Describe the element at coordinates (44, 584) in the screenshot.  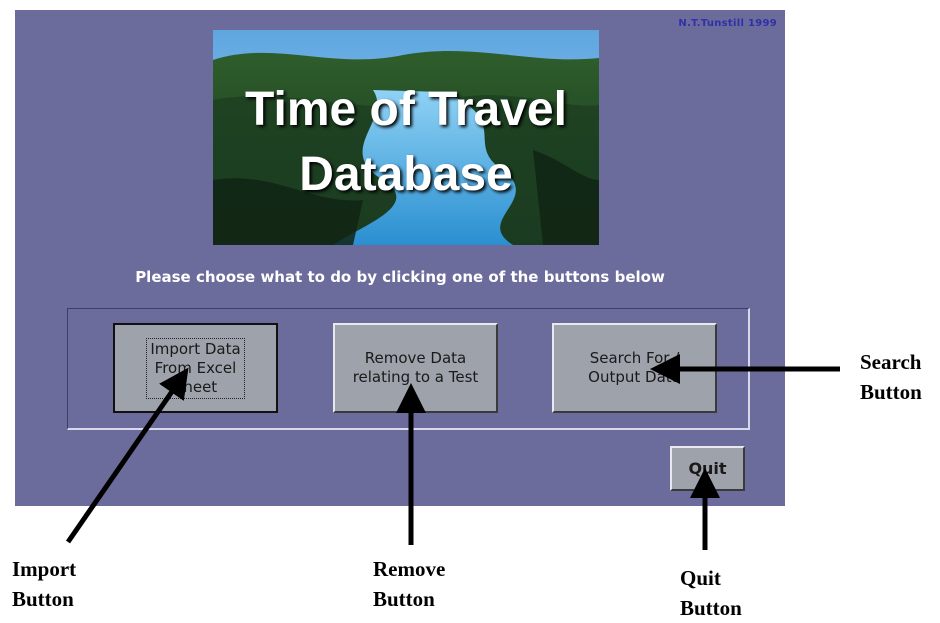
I see `import-callout: Import Button` at that location.